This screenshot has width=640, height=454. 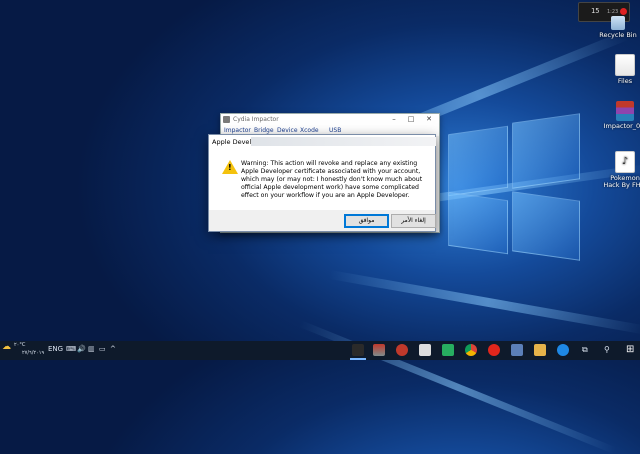 What do you see at coordinates (625, 162) in the screenshot?
I see `music-file-icon: ♪` at bounding box center [625, 162].